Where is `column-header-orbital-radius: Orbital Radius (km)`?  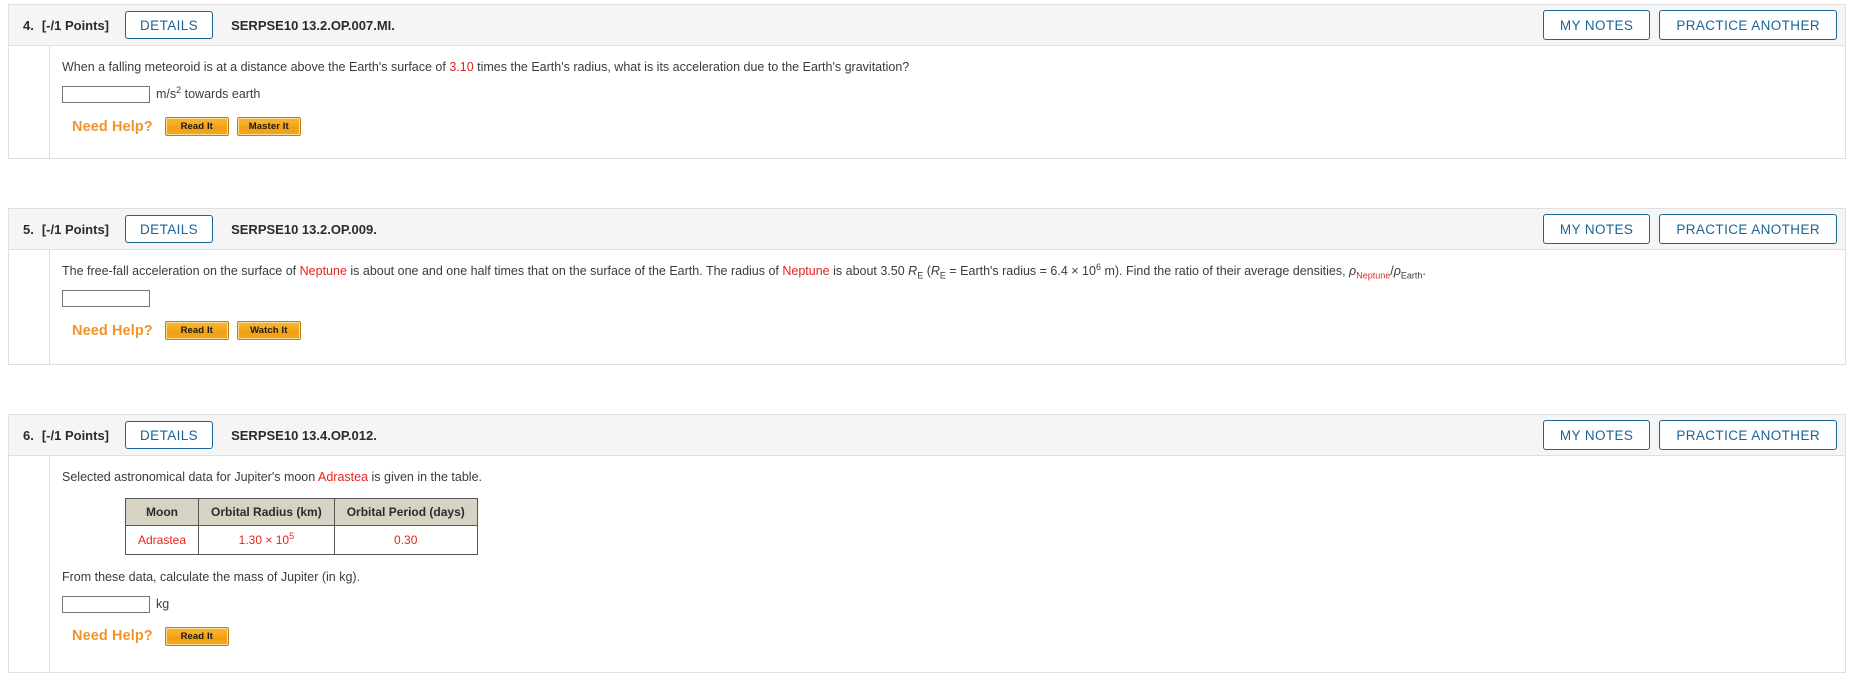
column-header-orbital-radius: Orbital Radius (km) is located at coordinates (266, 511).